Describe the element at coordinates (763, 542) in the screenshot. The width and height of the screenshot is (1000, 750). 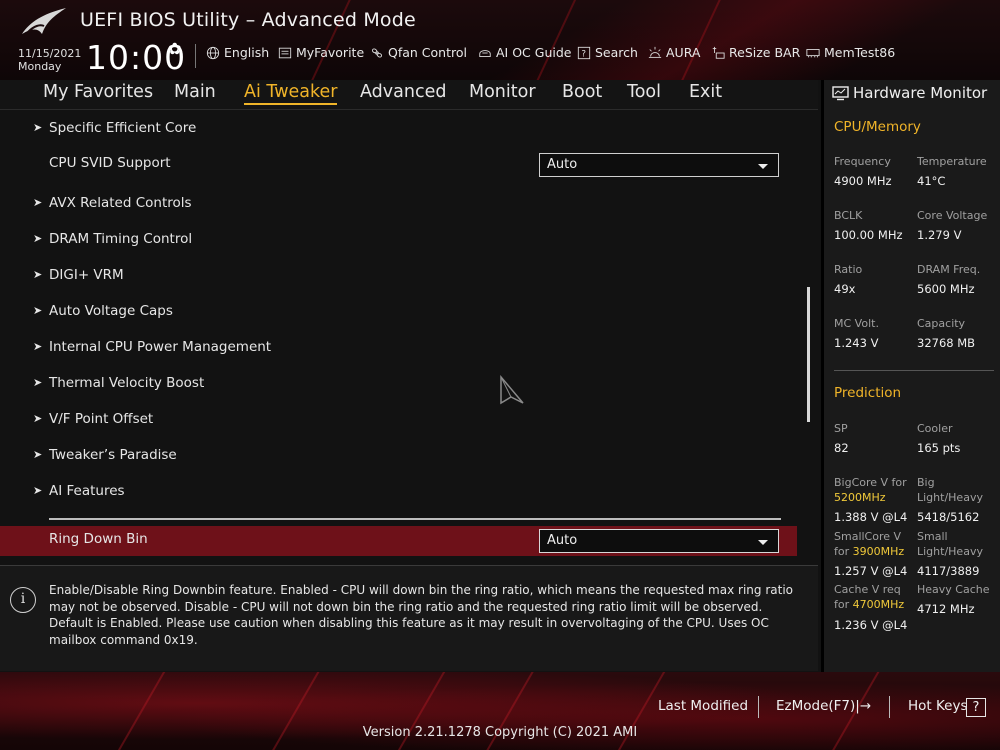
I see `chevron-down-icon` at that location.